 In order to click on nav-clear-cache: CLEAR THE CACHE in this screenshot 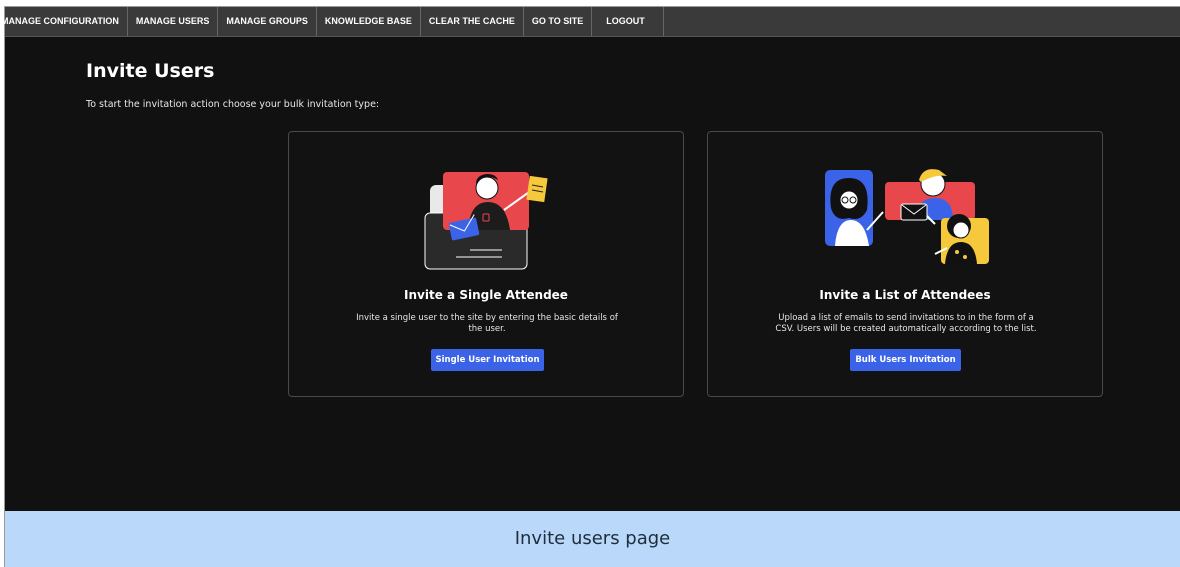, I will do `click(472, 21)`.